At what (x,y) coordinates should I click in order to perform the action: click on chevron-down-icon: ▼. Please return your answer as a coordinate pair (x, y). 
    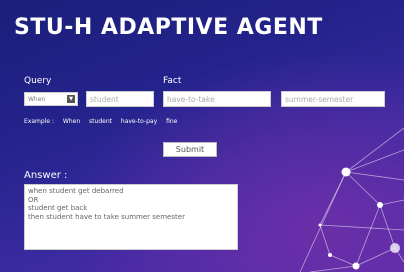
    Looking at the image, I should click on (71, 99).